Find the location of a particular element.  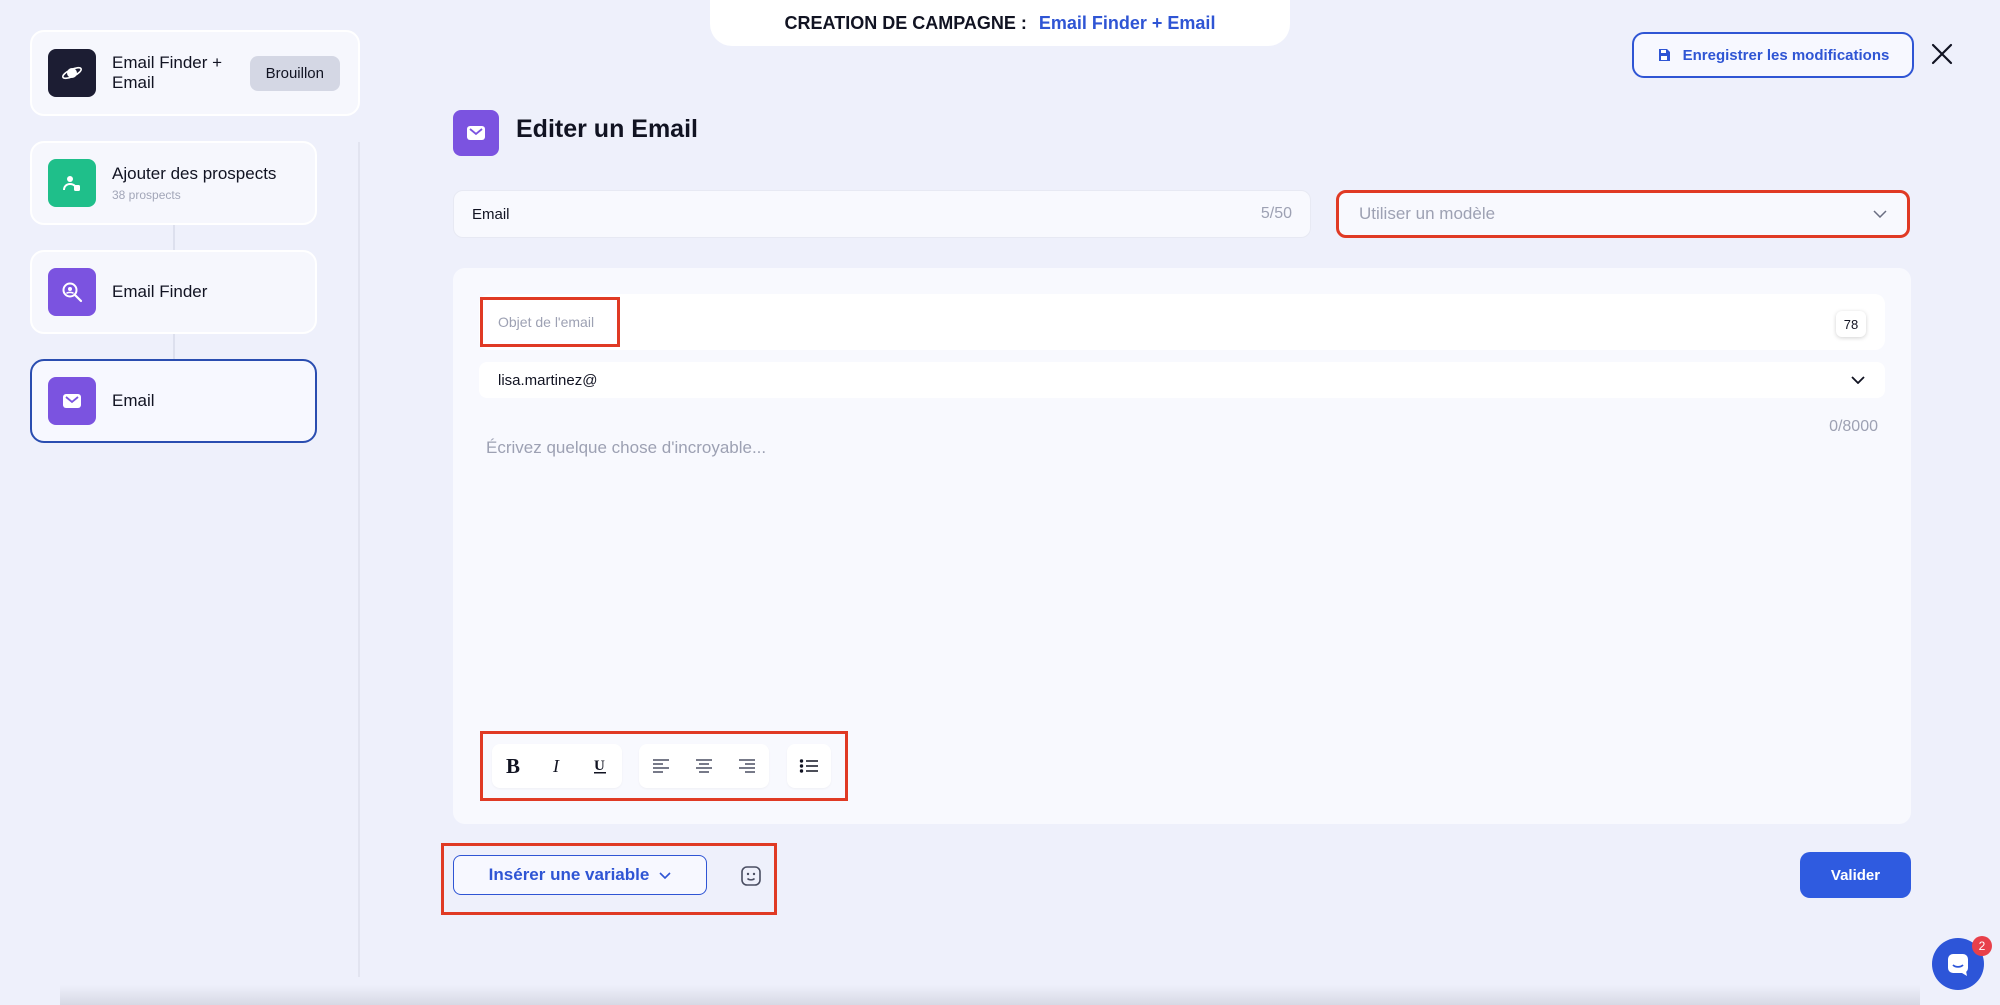

sidebar-item-add-prospects: Ajouter des prospects 38 prospects is located at coordinates (173, 183).